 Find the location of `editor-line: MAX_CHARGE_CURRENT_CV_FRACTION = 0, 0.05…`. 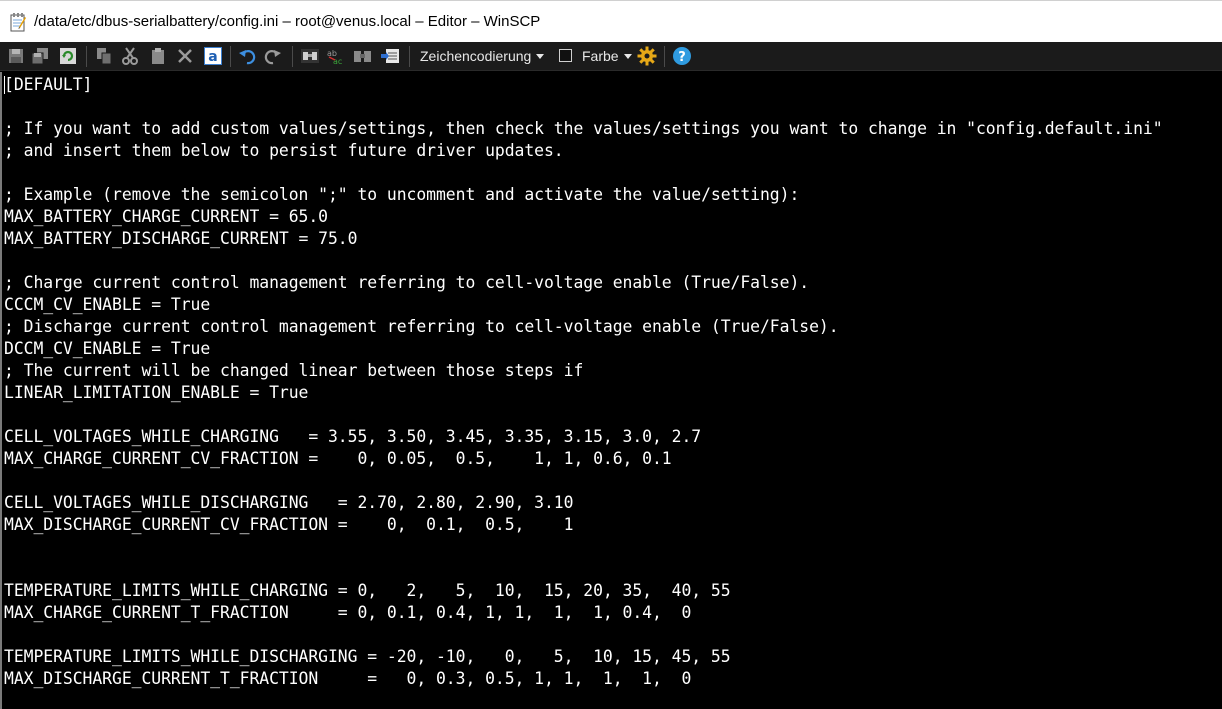

editor-line: MAX_CHARGE_CURRENT_CV_FRACTION = 0, 0.05… is located at coordinates (338, 458).